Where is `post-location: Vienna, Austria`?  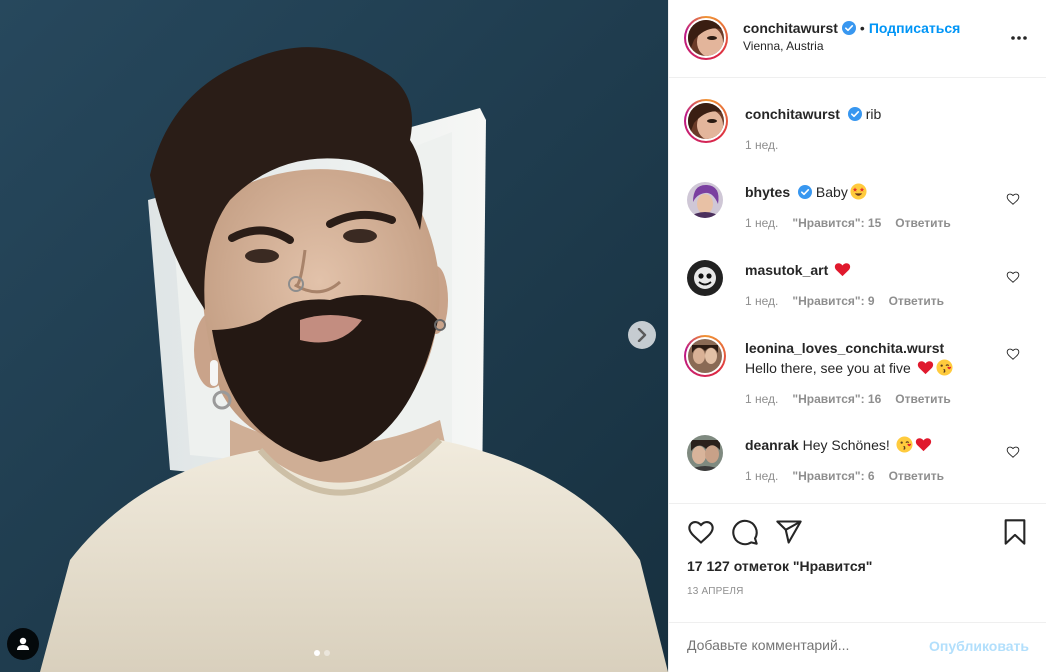
post-location: Vienna, Austria is located at coordinates (851, 46).